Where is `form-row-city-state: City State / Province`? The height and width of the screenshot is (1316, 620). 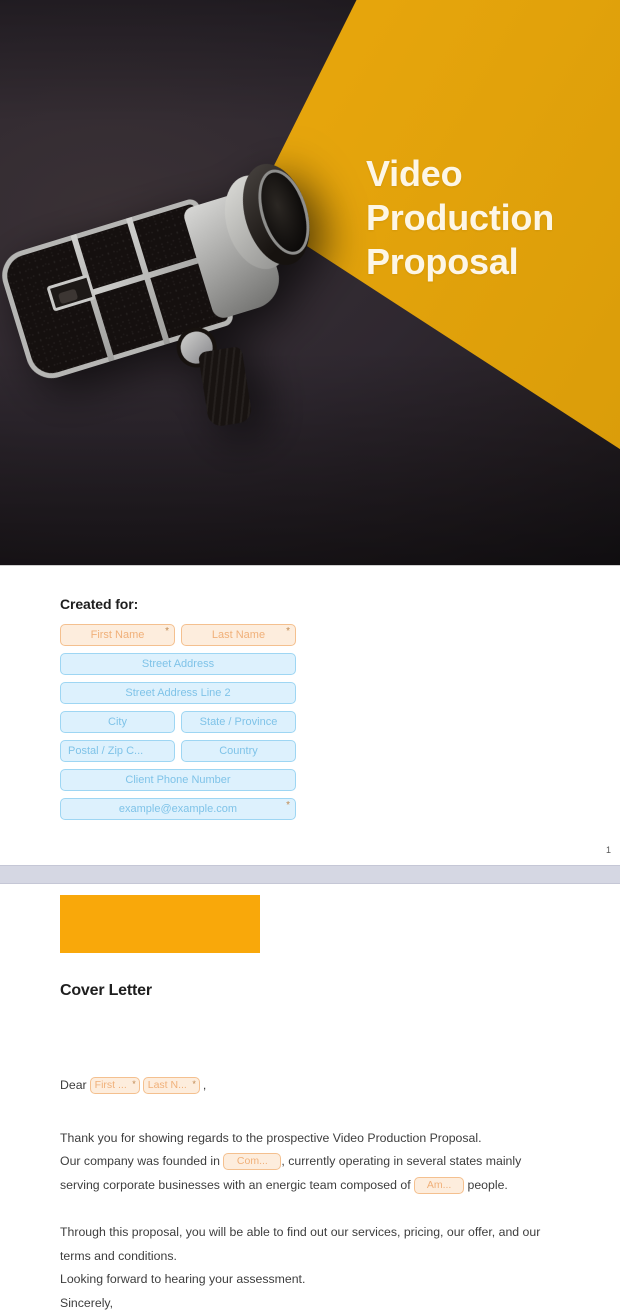
form-row-city-state: City State / Province is located at coordinates (178, 722).